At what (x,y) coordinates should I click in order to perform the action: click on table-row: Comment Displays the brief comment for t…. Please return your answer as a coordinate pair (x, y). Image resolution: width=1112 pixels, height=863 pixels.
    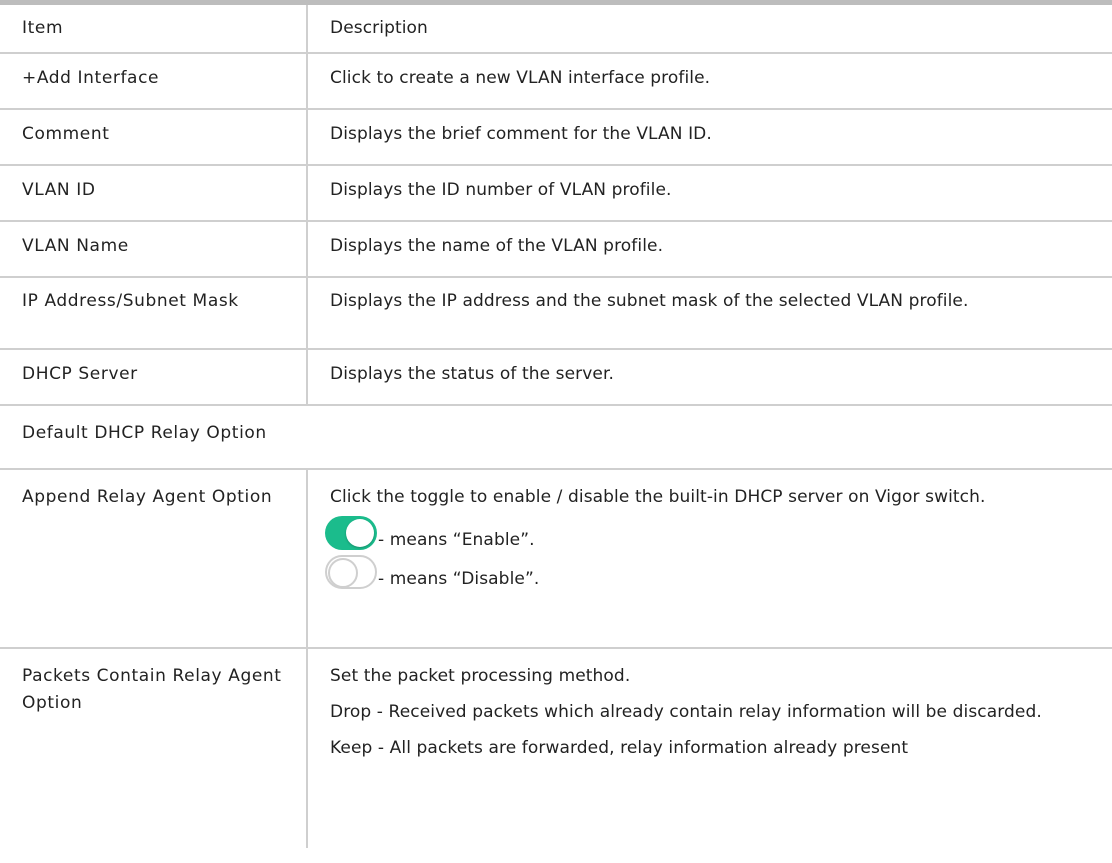
    Looking at the image, I should click on (556, 137).